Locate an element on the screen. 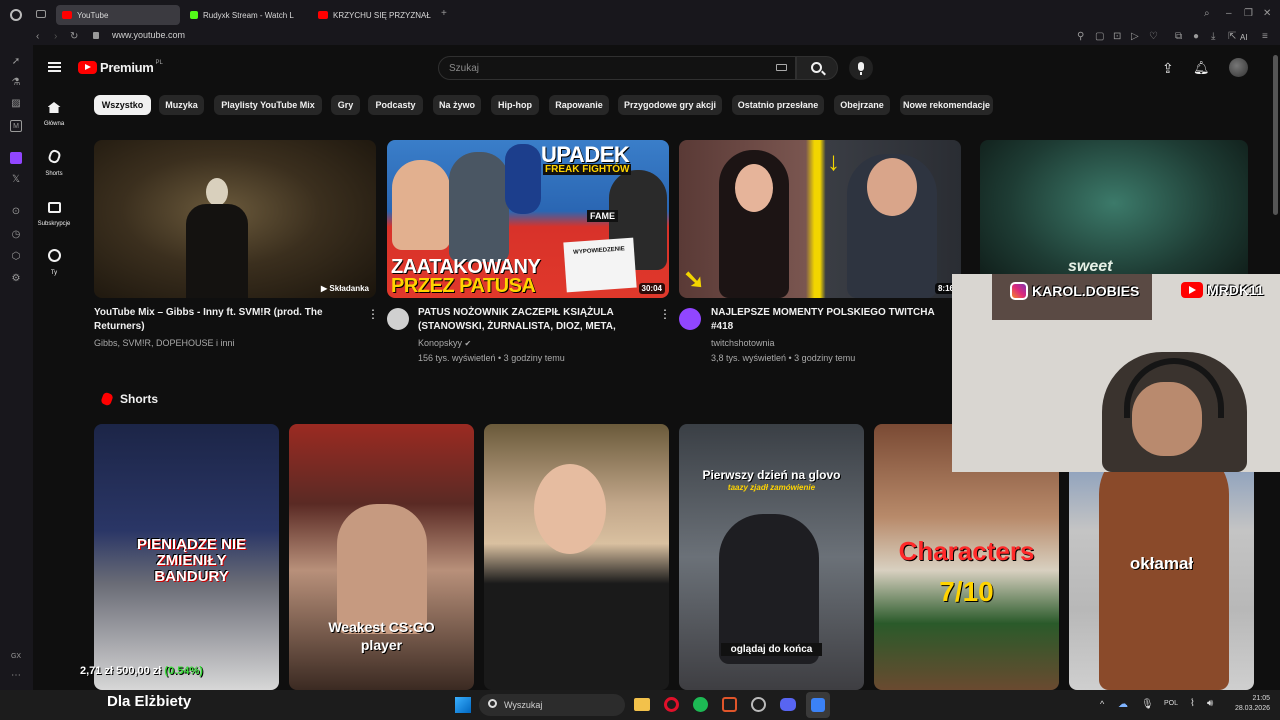 The width and height of the screenshot is (1280, 720). menu-icon: ≡ is located at coordinates (1265, 37).